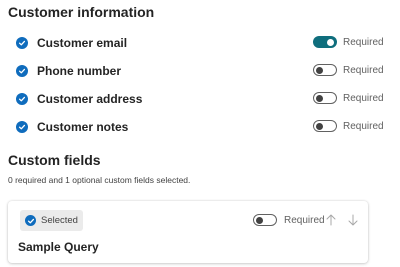  I want to click on field-row-customer-address: Customer address Required, so click(206, 99).